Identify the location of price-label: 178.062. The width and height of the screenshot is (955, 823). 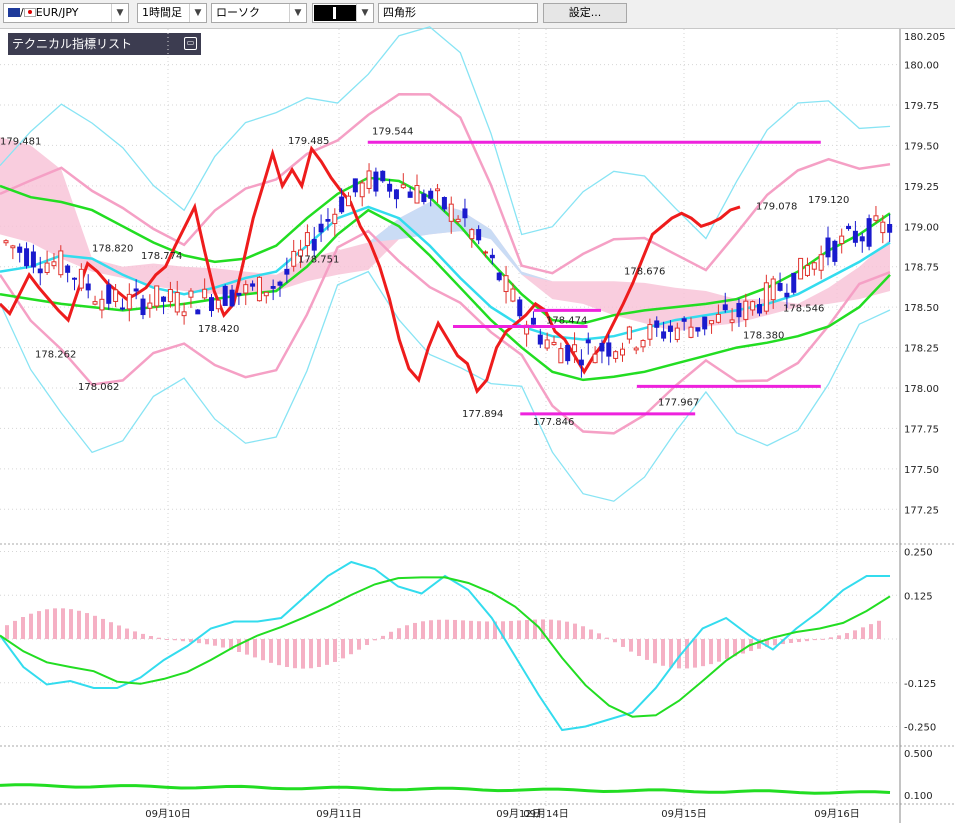
(98, 387).